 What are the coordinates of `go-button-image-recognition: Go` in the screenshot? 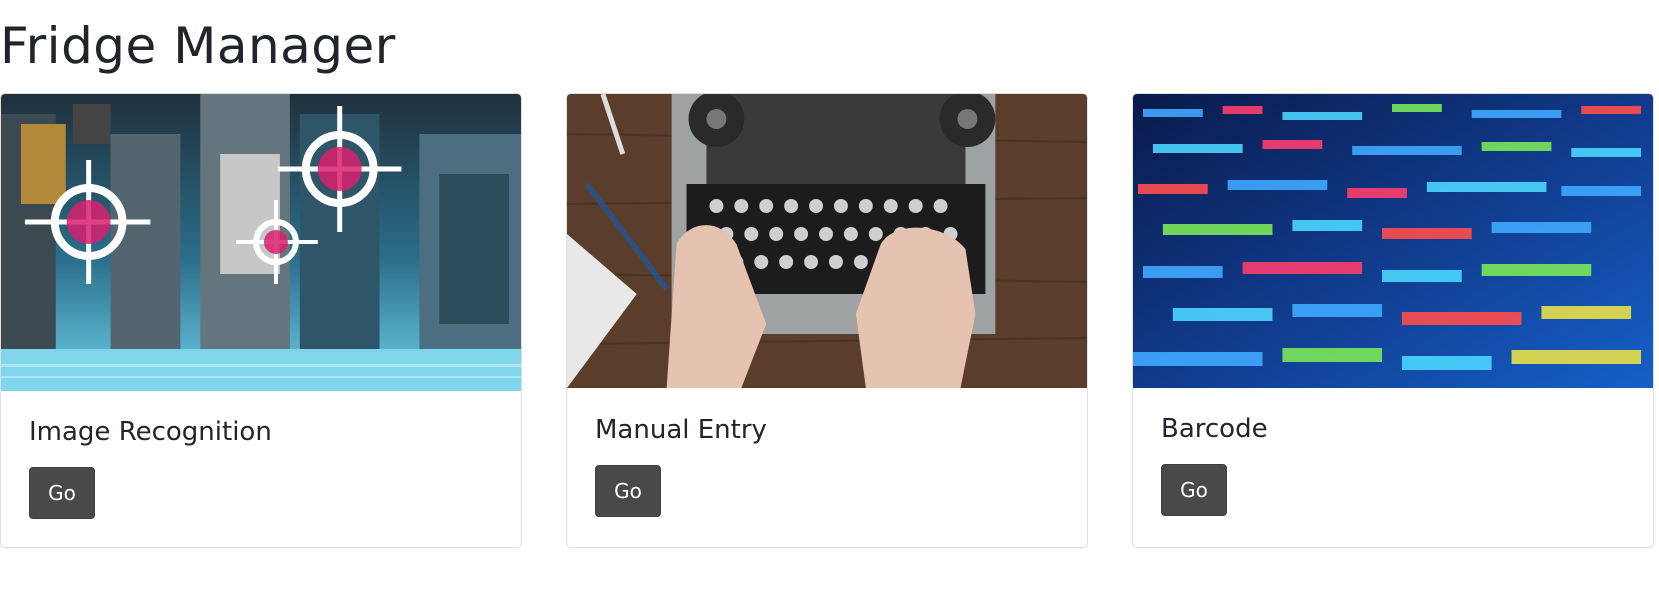 It's located at (62, 493).